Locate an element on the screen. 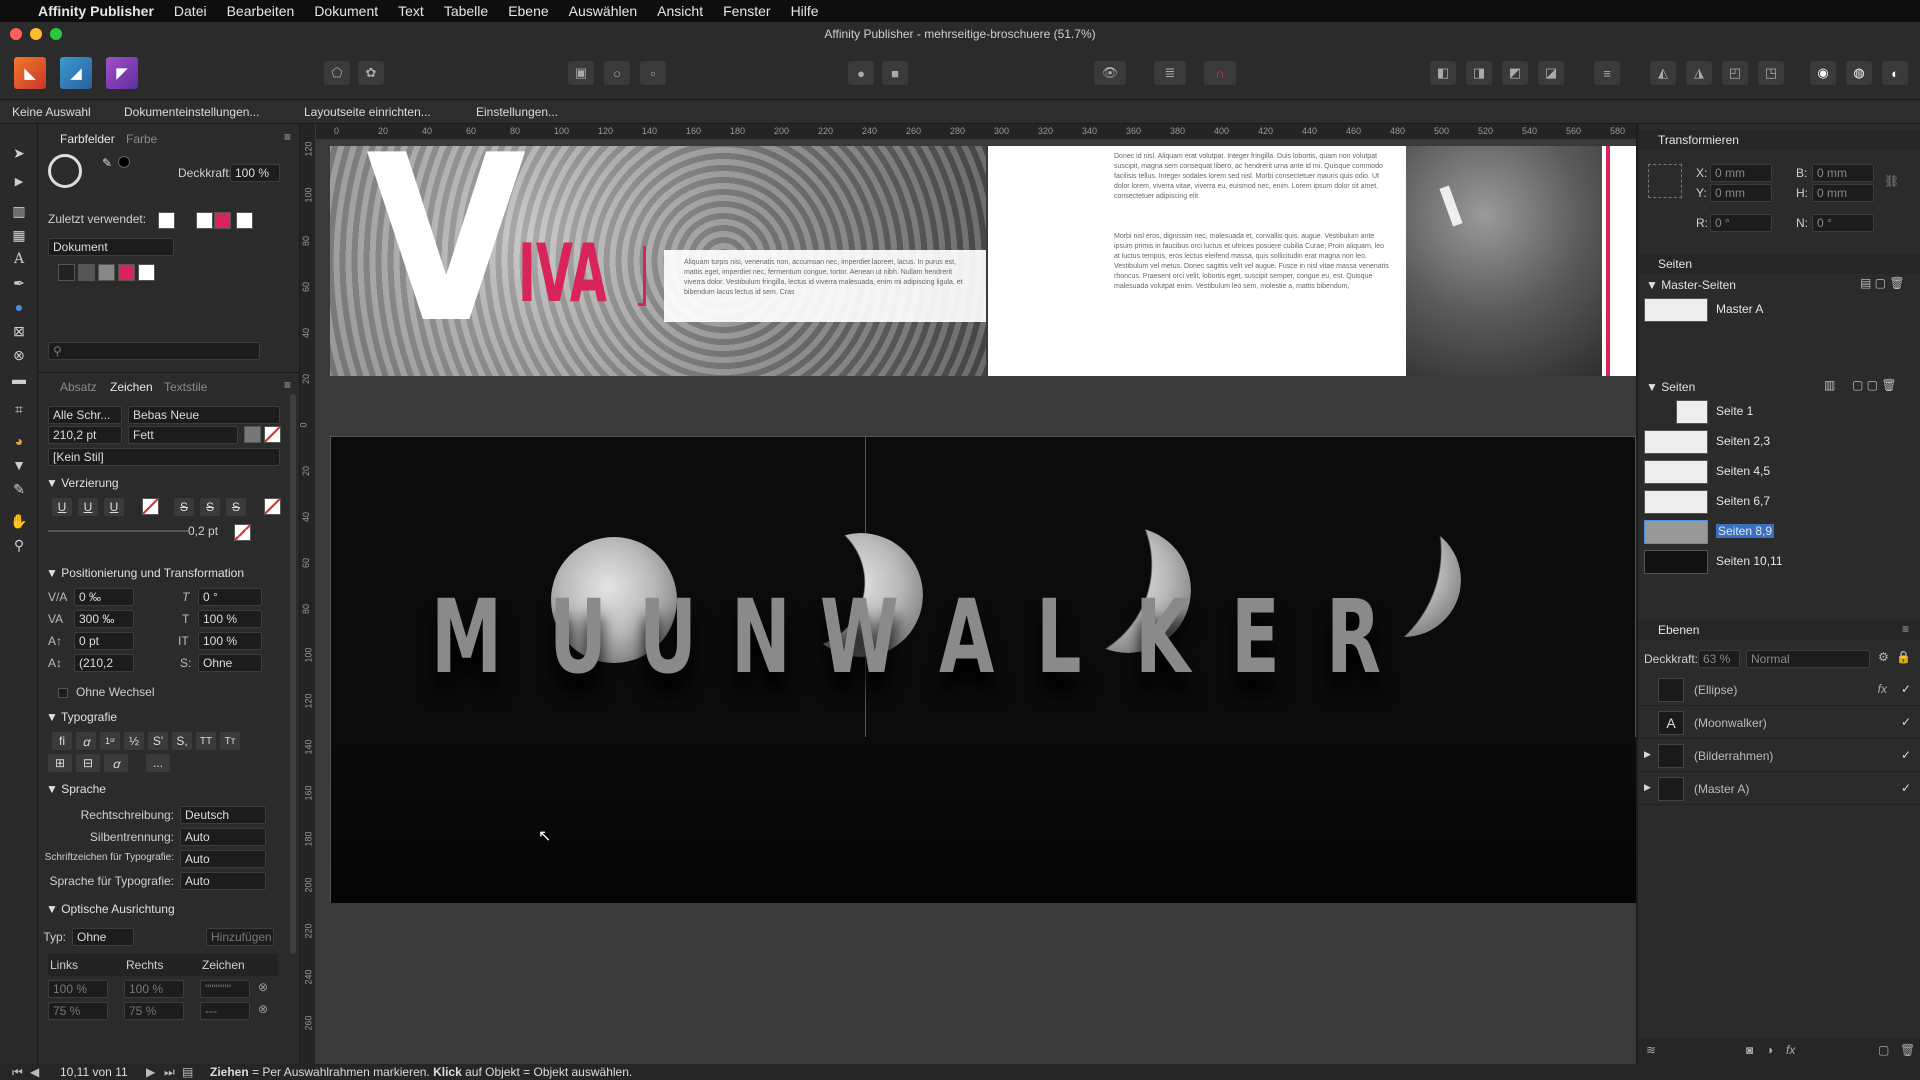  preview-mode-icon: 👁 is located at coordinates (1110, 73).